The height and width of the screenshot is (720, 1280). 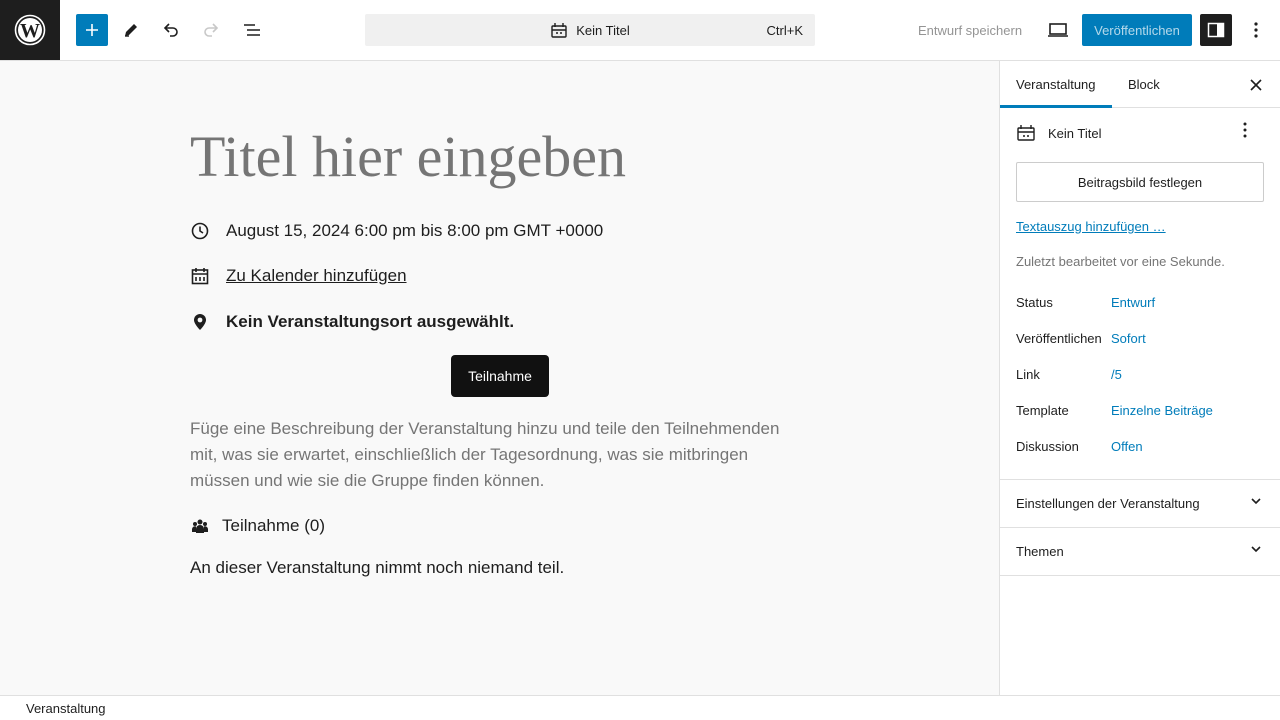 What do you see at coordinates (1042, 410) in the screenshot?
I see `info-label: Template` at bounding box center [1042, 410].